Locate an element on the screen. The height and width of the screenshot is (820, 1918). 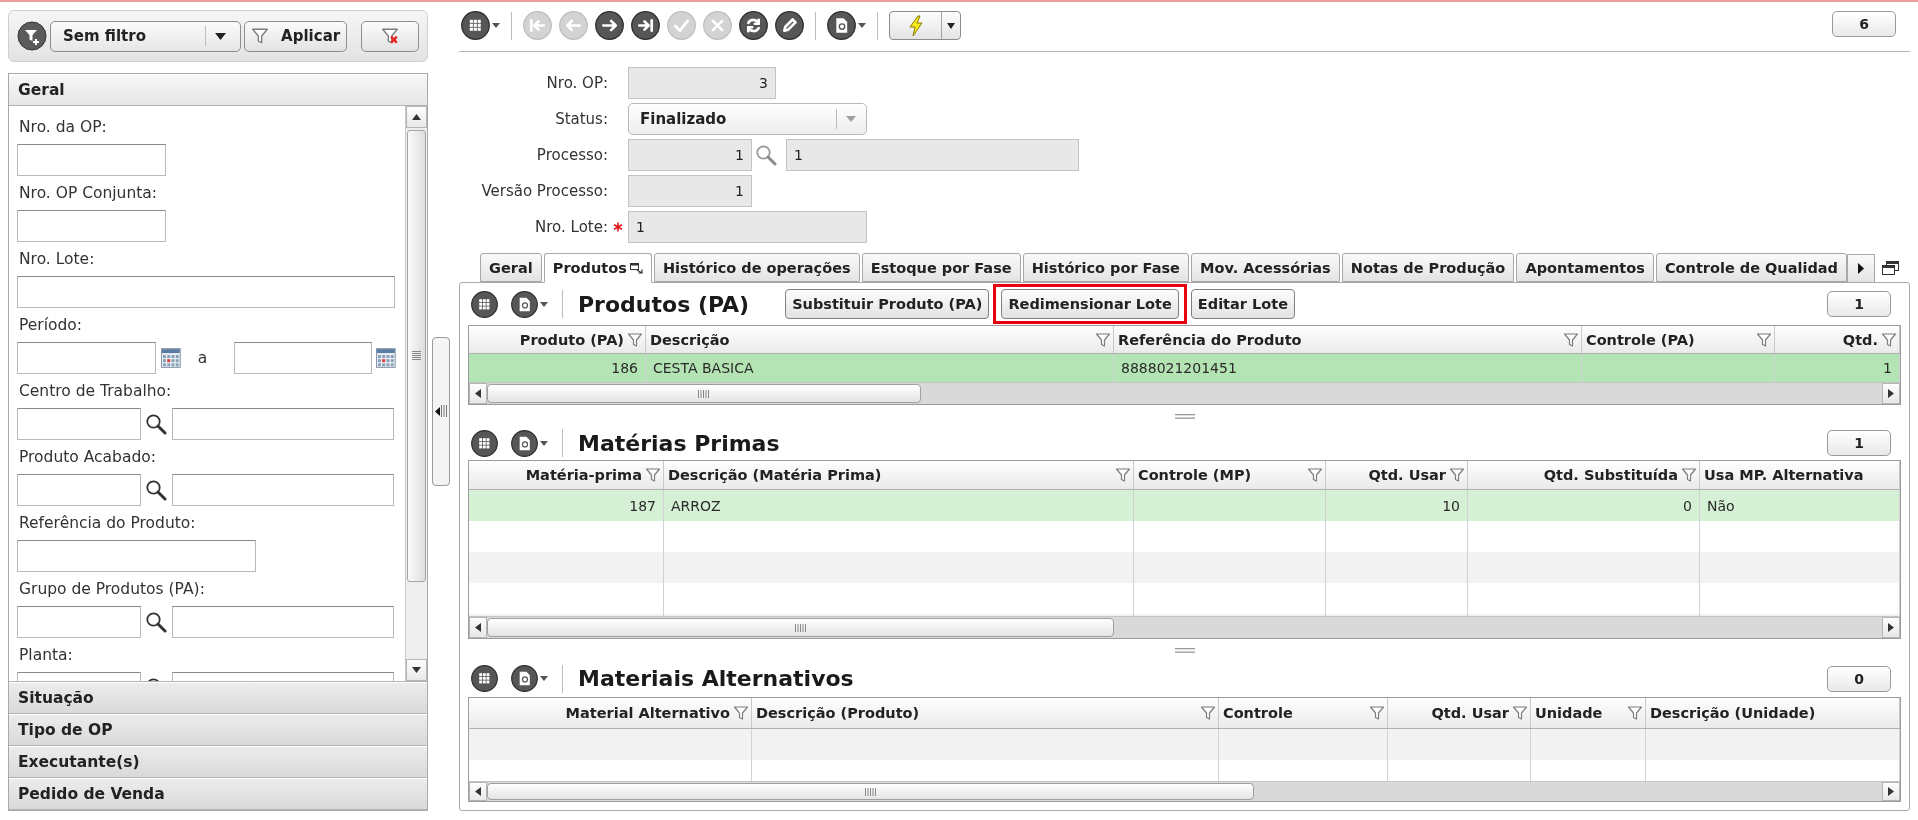
skip-forward-icon is located at coordinates (645, 25).